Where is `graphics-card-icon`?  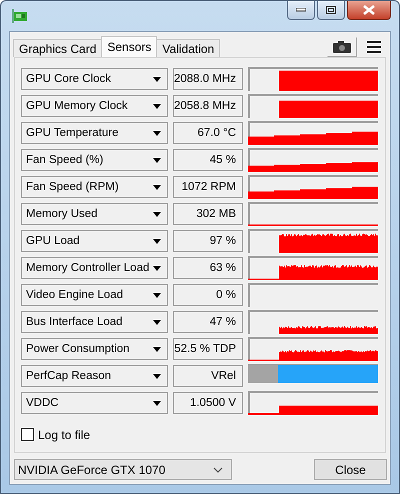 graphics-card-icon is located at coordinates (20, 16).